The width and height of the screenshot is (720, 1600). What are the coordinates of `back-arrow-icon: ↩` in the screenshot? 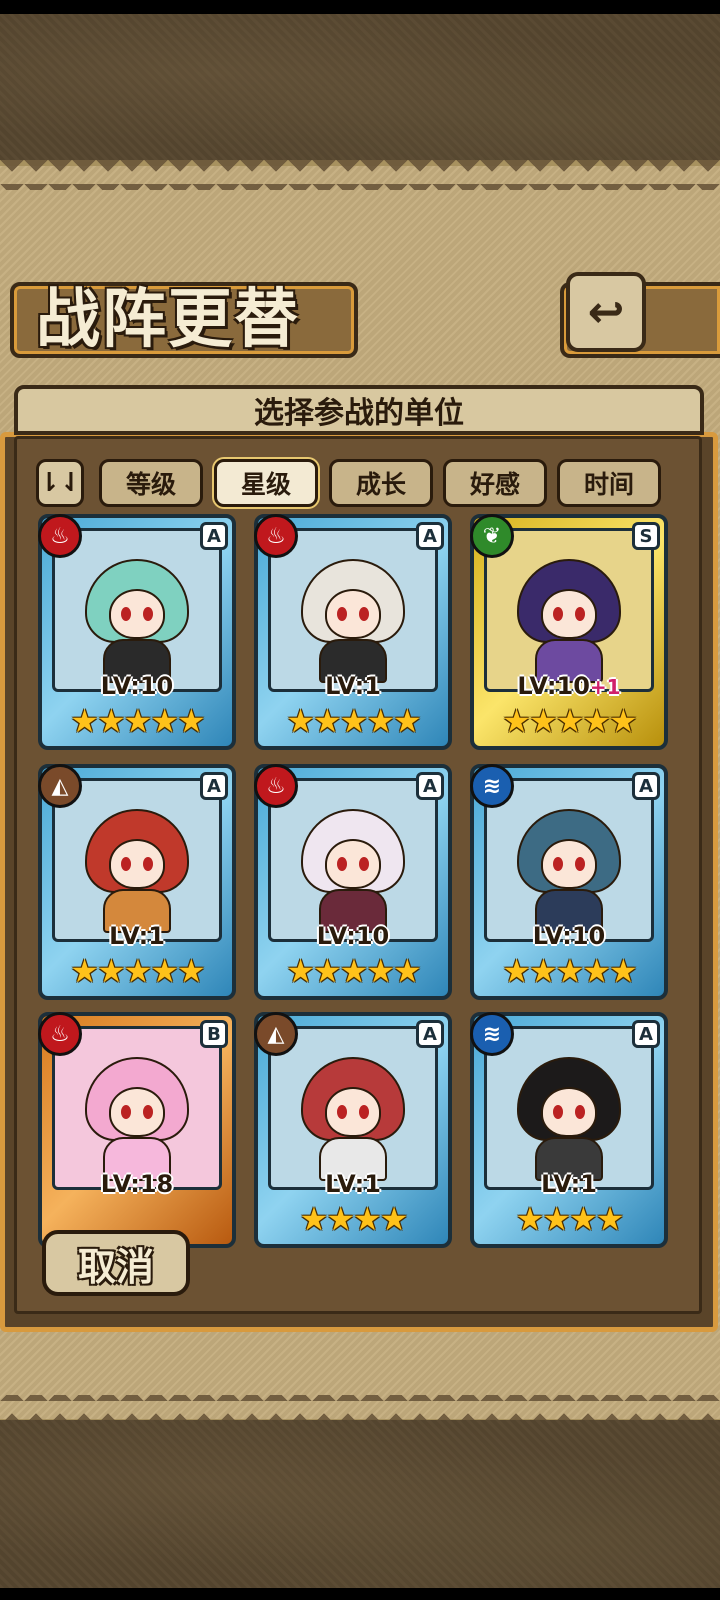 It's located at (606, 312).